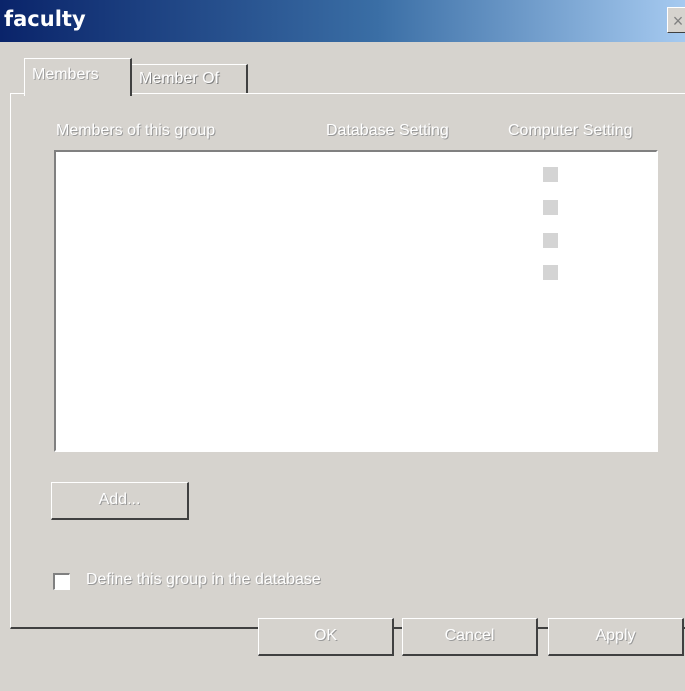  What do you see at coordinates (135, 131) in the screenshot?
I see `column-header-members: Members of this group` at bounding box center [135, 131].